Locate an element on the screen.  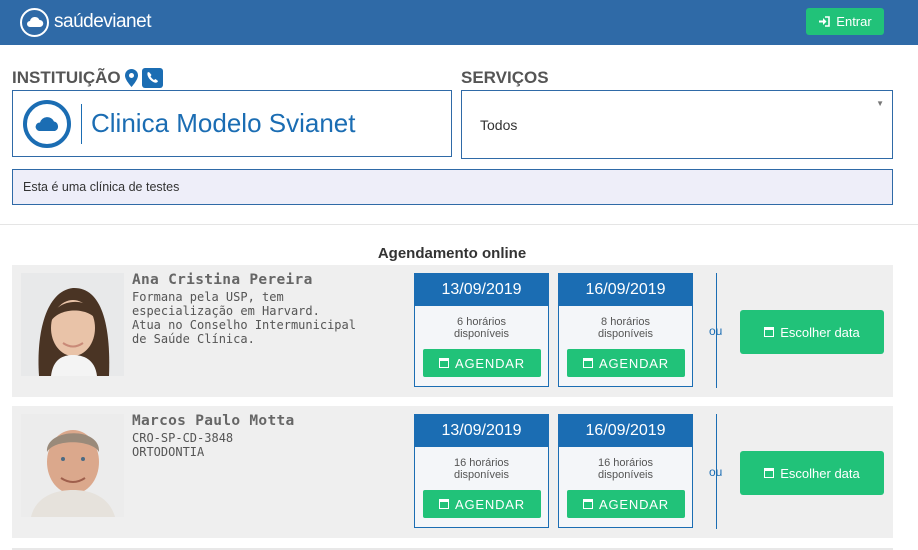
doctor-name: Ana Cristina Pereira is located at coordinates (222, 280).